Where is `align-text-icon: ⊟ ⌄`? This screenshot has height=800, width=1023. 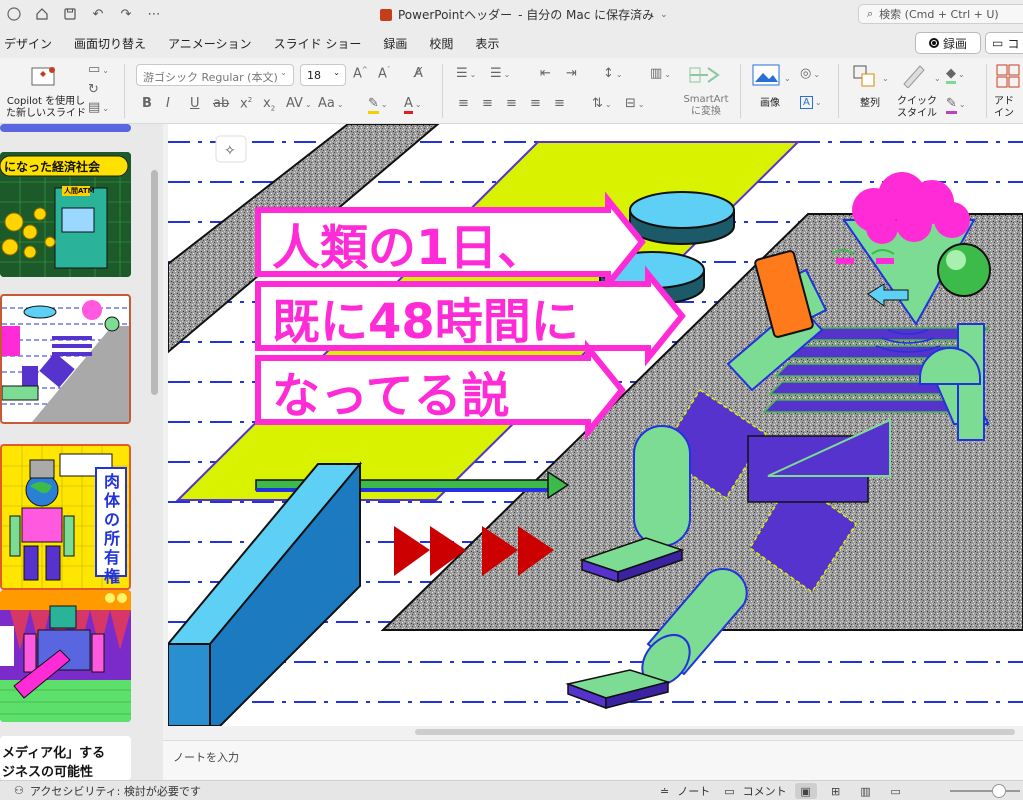 align-text-icon: ⊟ ⌄ is located at coordinates (635, 103).